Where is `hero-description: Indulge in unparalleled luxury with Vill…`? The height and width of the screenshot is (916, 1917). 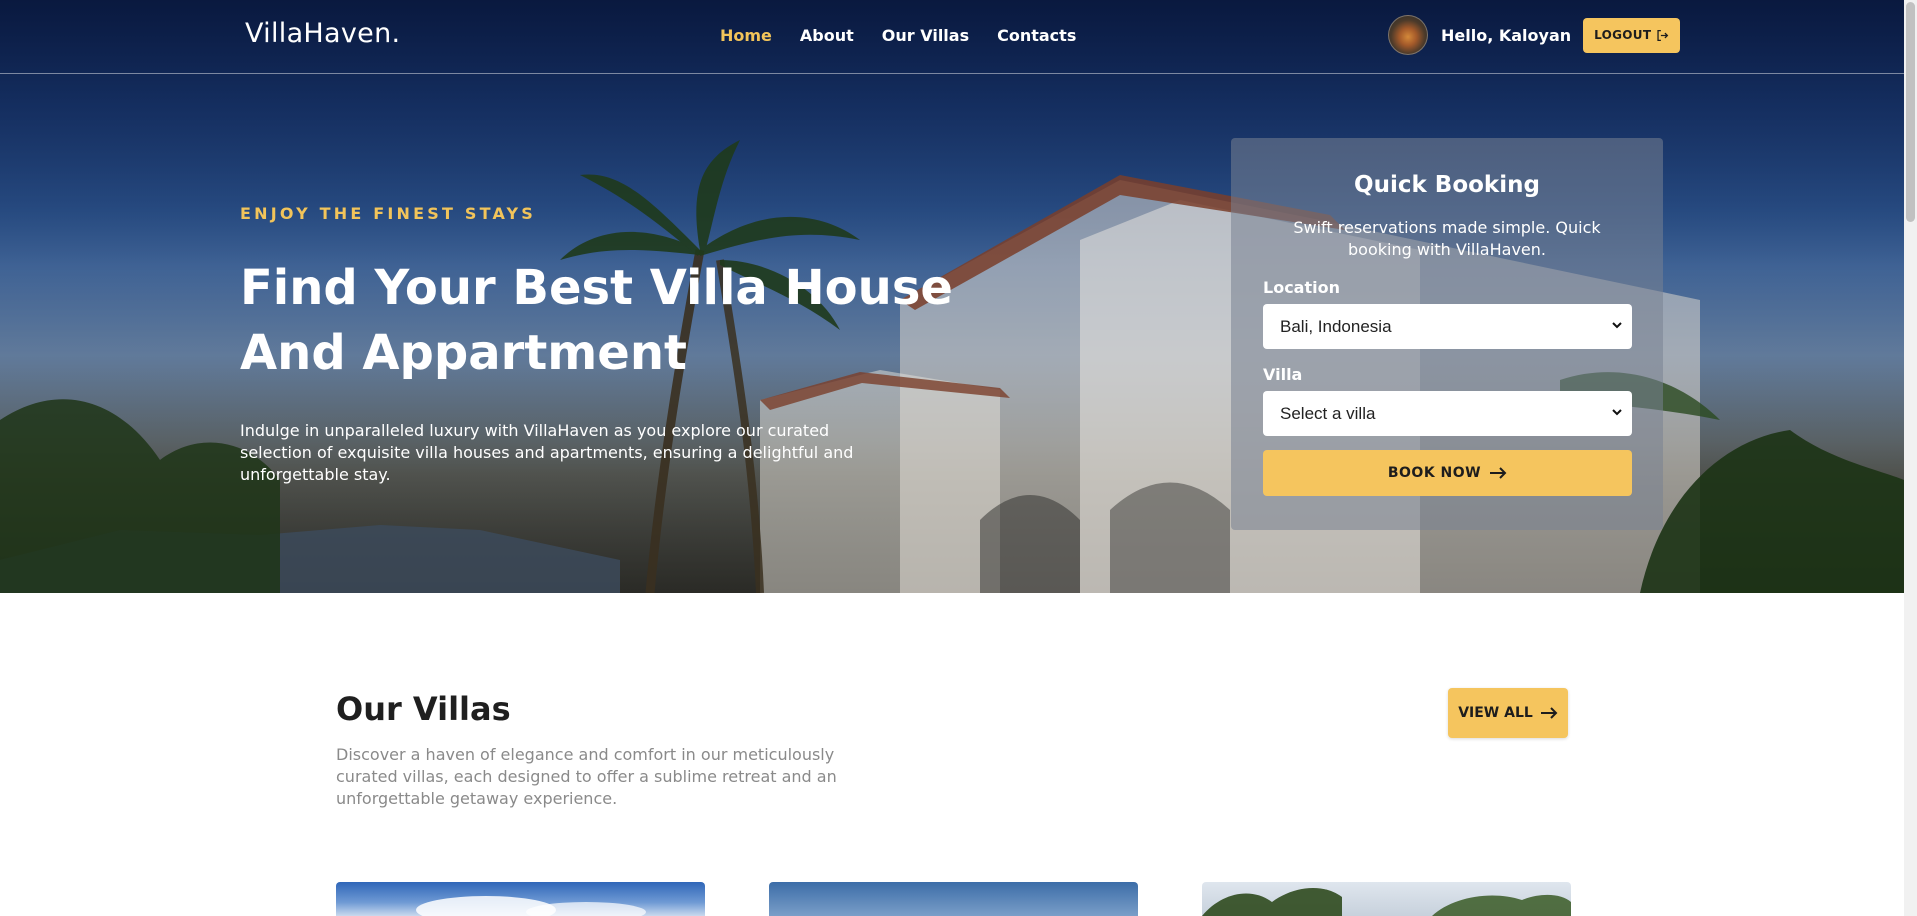
hero-description: Indulge in unparalleled luxury with Vill… is located at coordinates (547, 452).